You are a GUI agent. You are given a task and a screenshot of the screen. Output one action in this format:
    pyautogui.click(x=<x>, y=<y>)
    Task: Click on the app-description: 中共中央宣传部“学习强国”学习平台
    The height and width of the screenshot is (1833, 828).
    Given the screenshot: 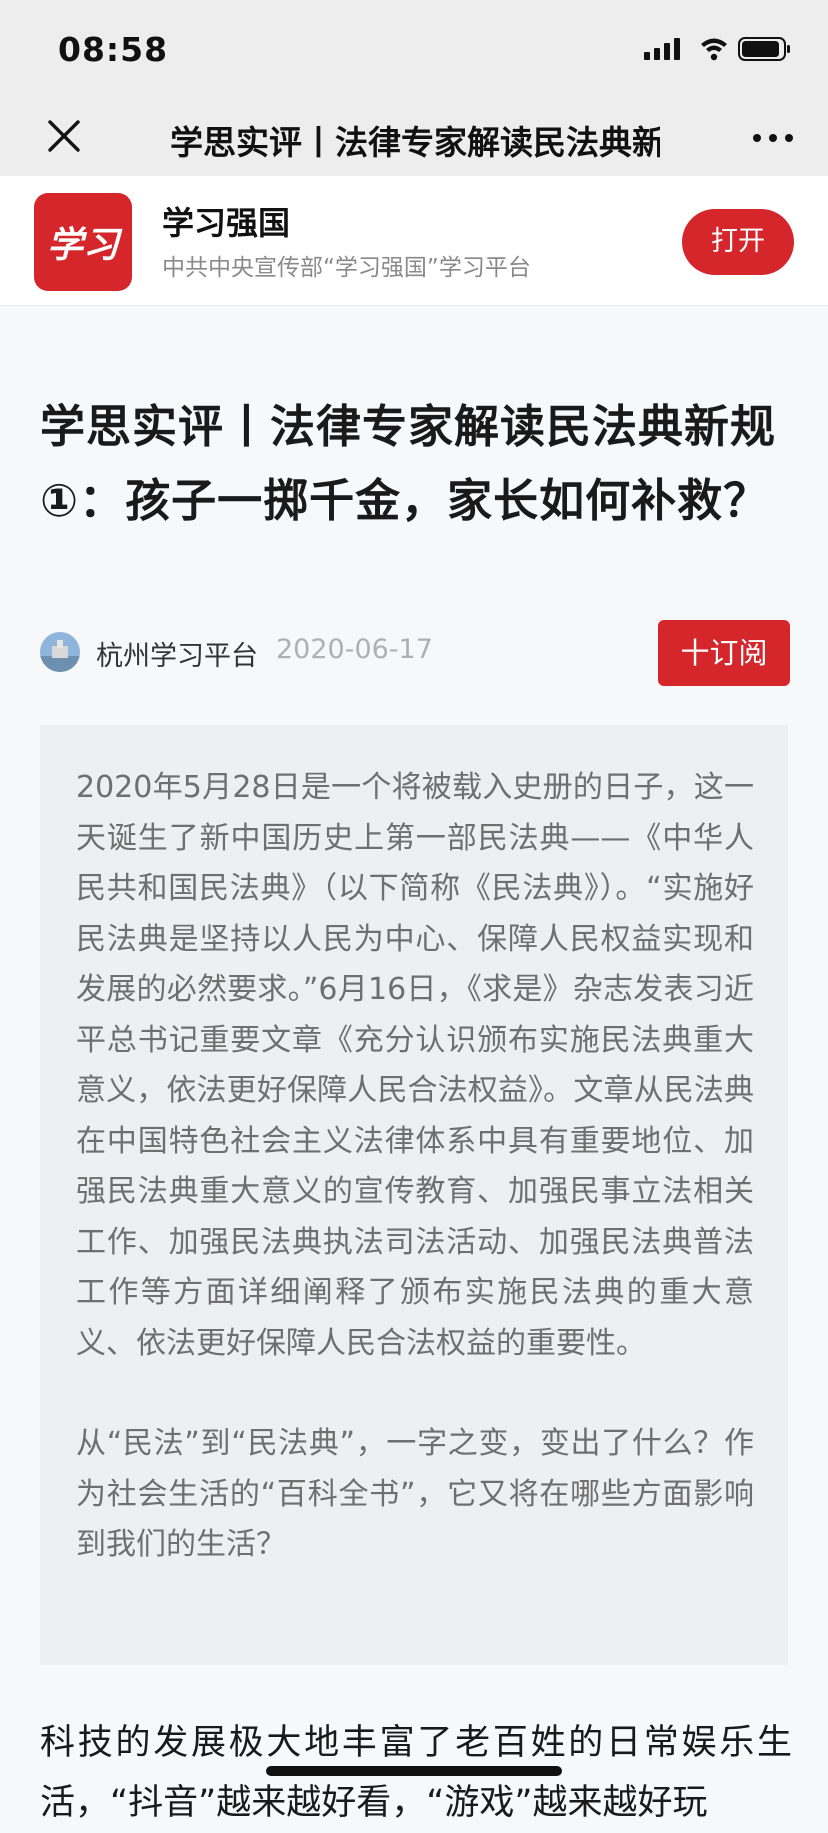 What is the action you would take?
    pyautogui.click(x=346, y=268)
    